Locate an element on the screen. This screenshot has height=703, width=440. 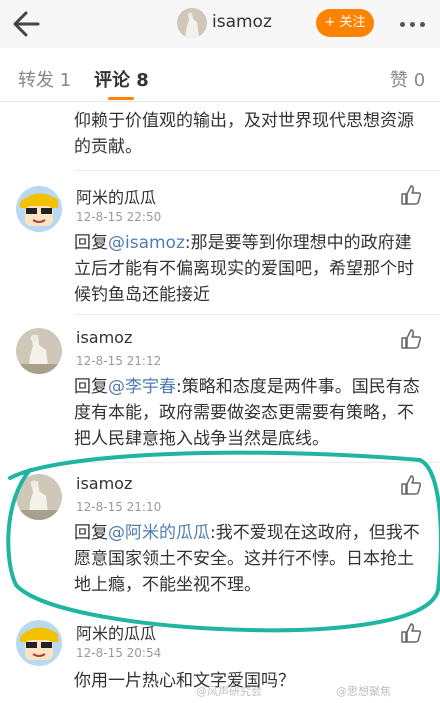
active-tab-indicator is located at coordinates (121, 98).